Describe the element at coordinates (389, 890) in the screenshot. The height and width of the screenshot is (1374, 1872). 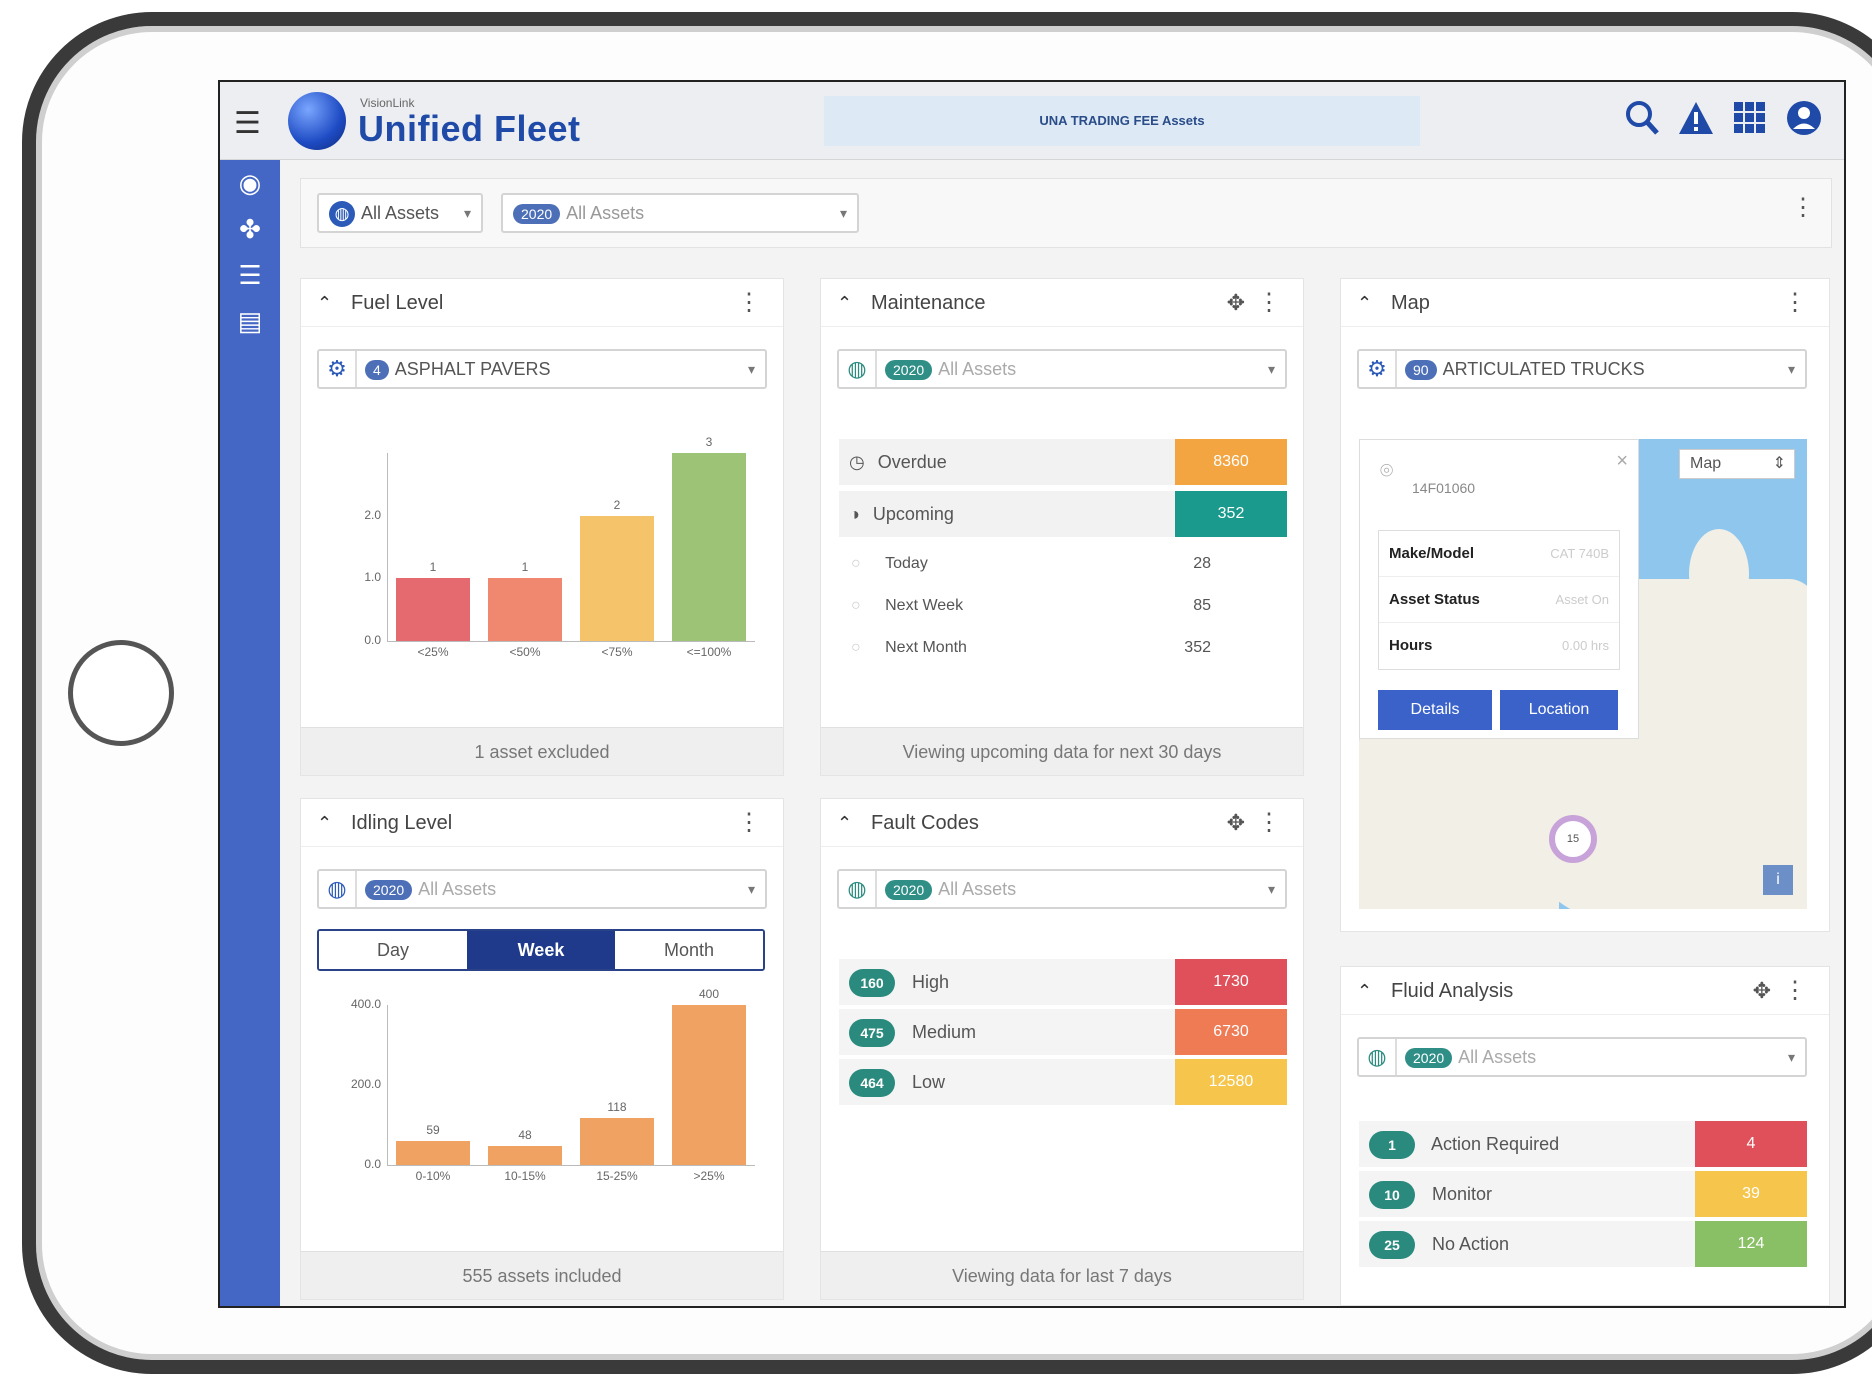
I see `asset-count-badge: 2020` at that location.